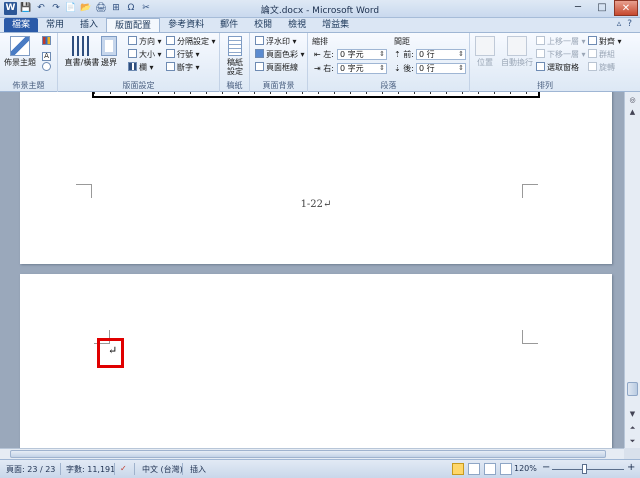  Describe the element at coordinates (605, 41) in the screenshot. I see `align-button: 對齊 ▾` at that location.